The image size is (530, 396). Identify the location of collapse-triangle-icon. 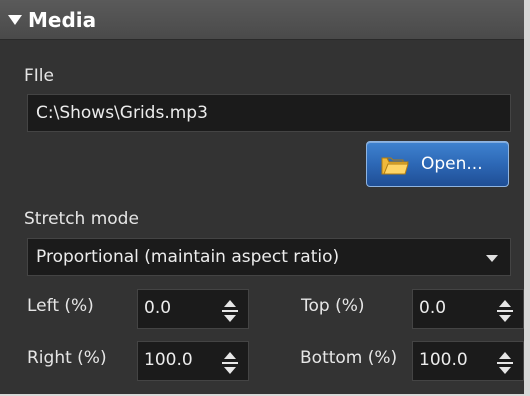
(15, 20).